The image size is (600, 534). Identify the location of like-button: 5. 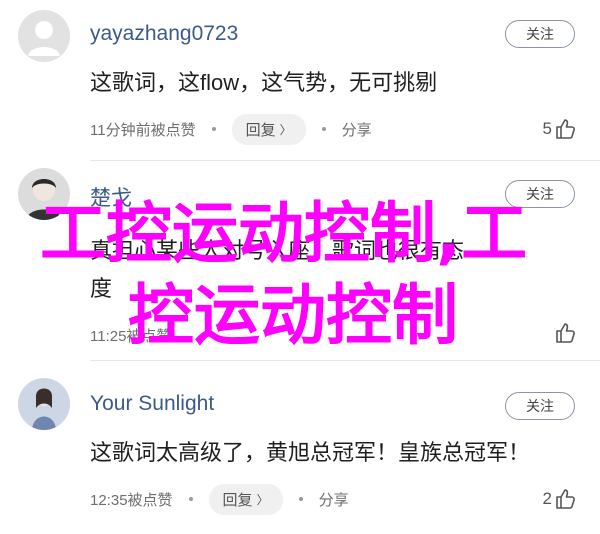
(559, 129).